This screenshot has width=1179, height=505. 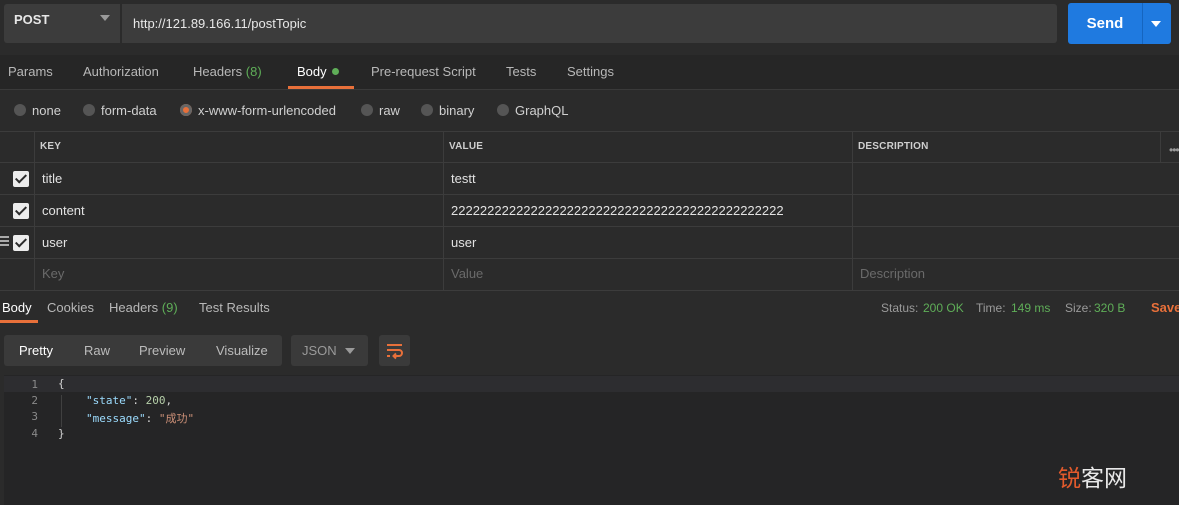 I want to click on method-label: POST, so click(x=32, y=19).